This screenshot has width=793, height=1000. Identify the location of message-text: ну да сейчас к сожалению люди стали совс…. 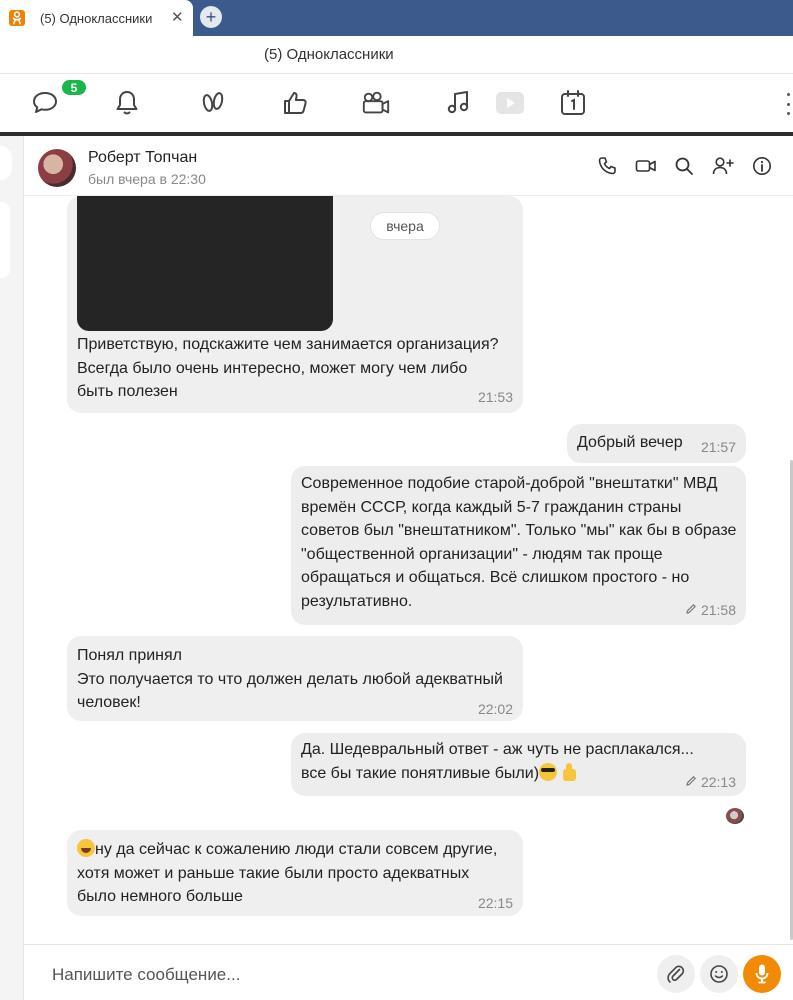
(289, 873).